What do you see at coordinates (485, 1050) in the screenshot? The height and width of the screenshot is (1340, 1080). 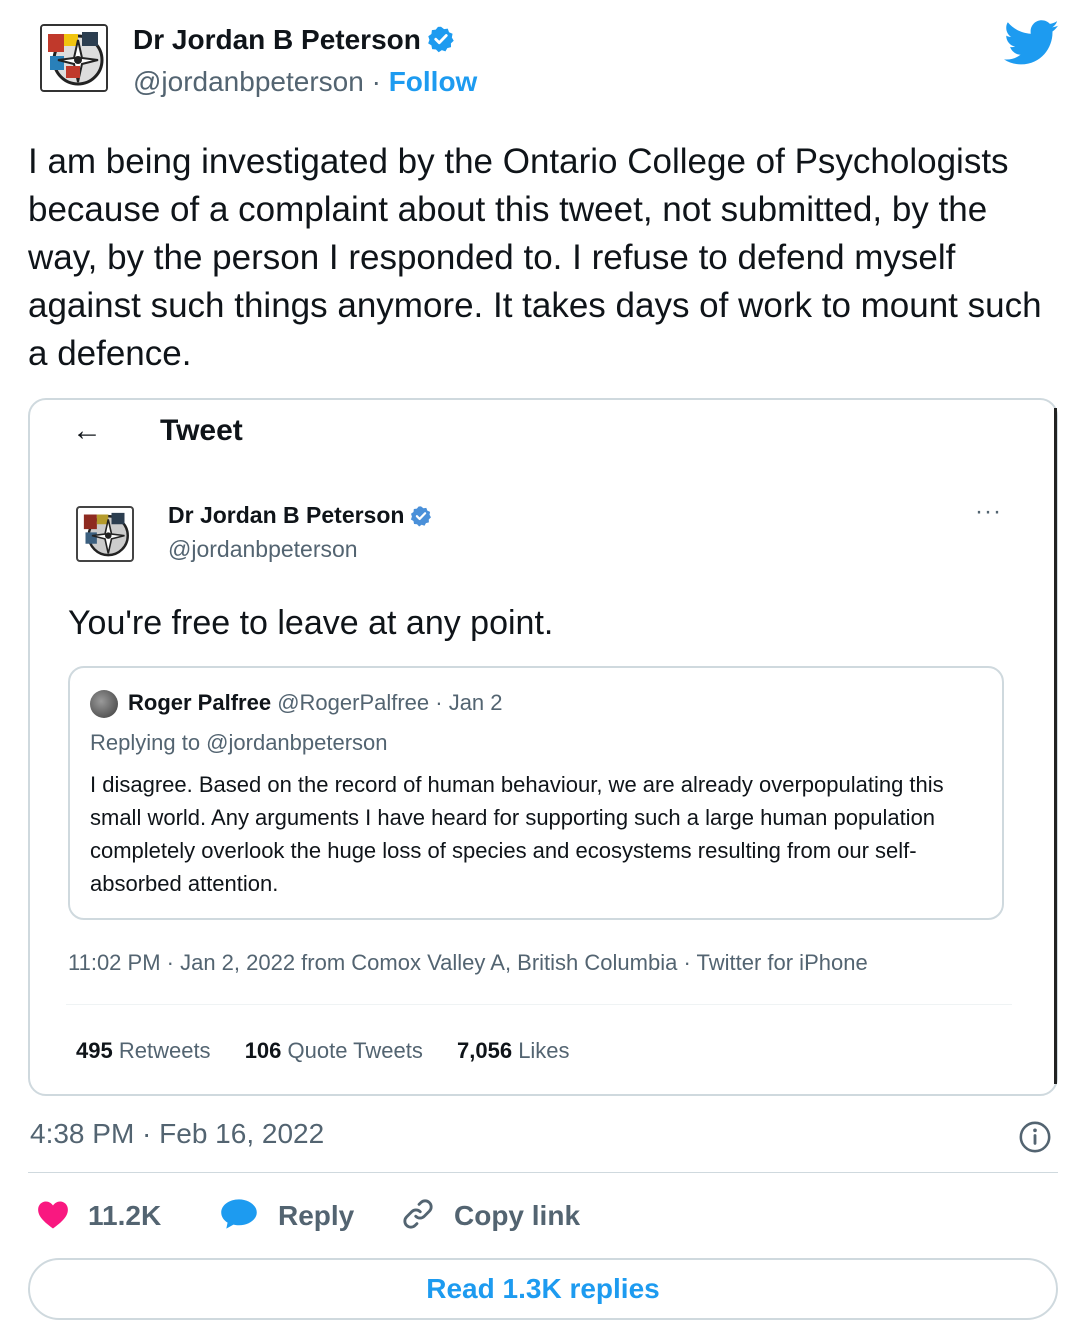 I see `likes-count: 7,056` at bounding box center [485, 1050].